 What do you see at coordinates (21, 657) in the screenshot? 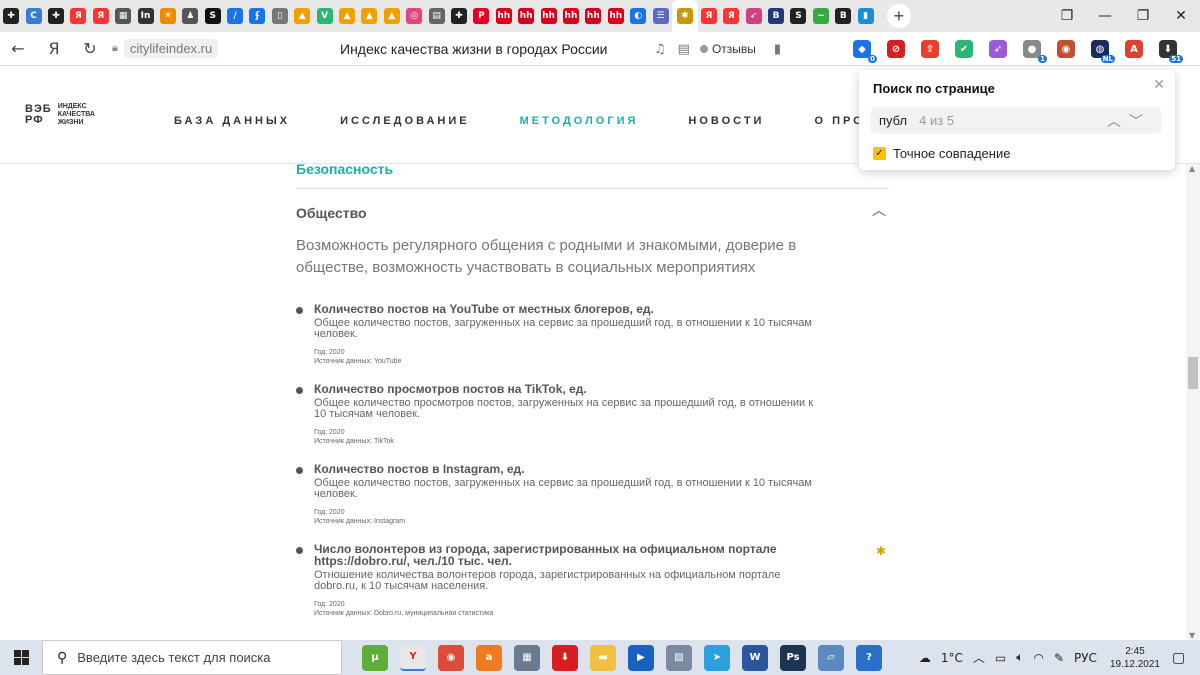
I see `start-button` at bounding box center [21, 657].